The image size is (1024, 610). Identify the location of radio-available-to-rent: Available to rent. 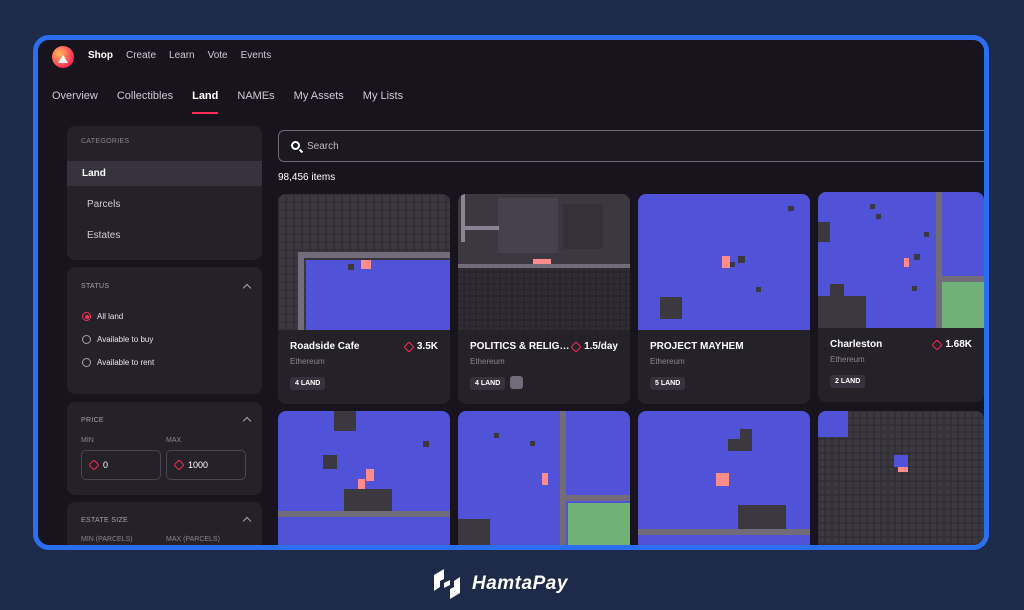
(118, 362).